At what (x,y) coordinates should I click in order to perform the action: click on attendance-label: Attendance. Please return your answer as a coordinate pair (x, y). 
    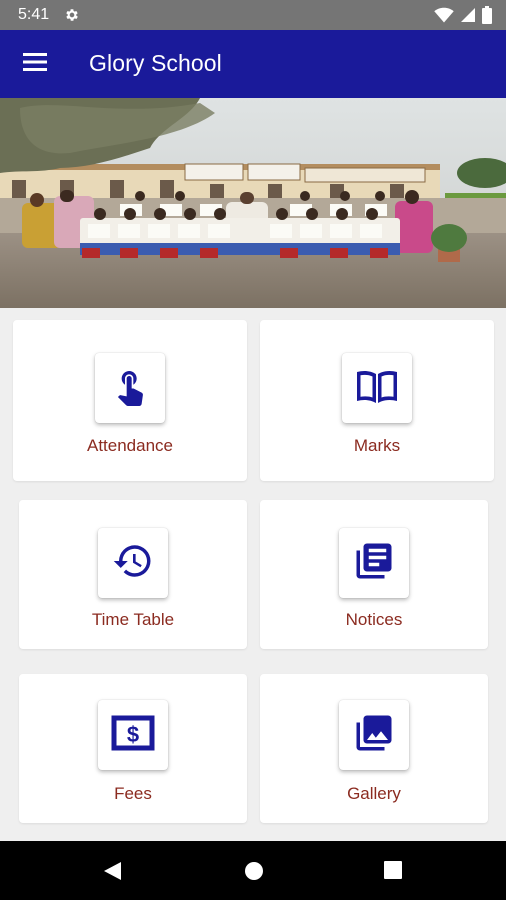
    Looking at the image, I should click on (129, 445).